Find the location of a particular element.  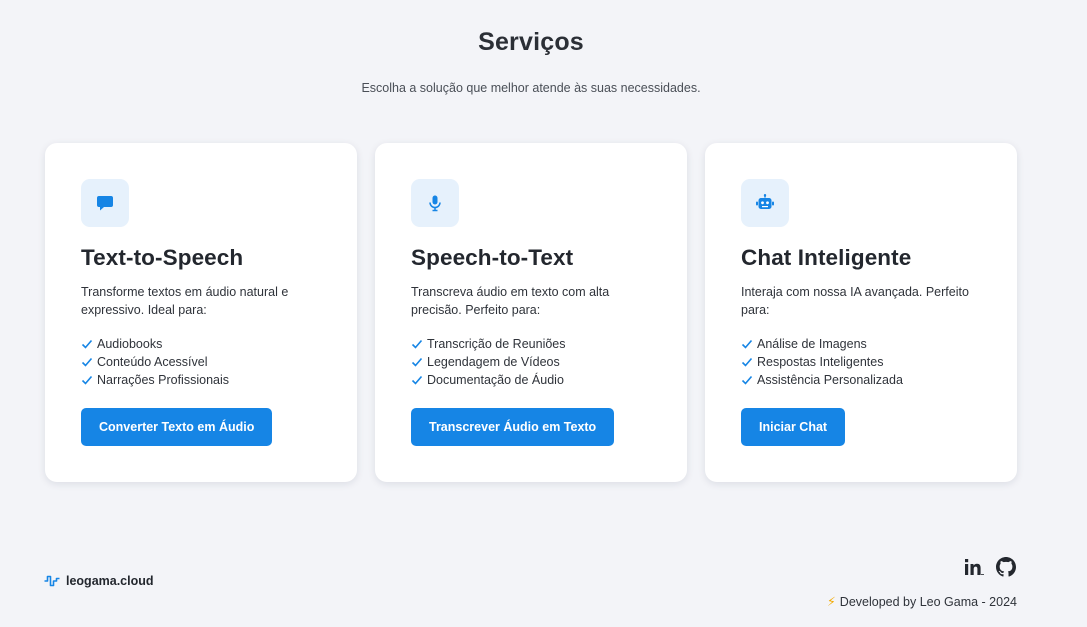

list-item: Narrações Profissionais is located at coordinates (201, 380).